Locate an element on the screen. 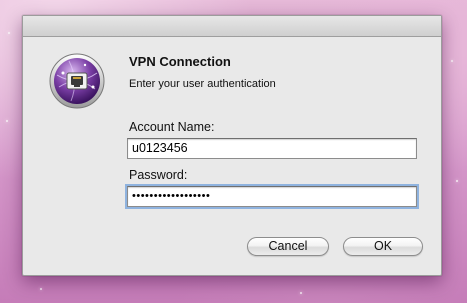 The image size is (467, 303). account-name-field: u0123456 is located at coordinates (272, 148).